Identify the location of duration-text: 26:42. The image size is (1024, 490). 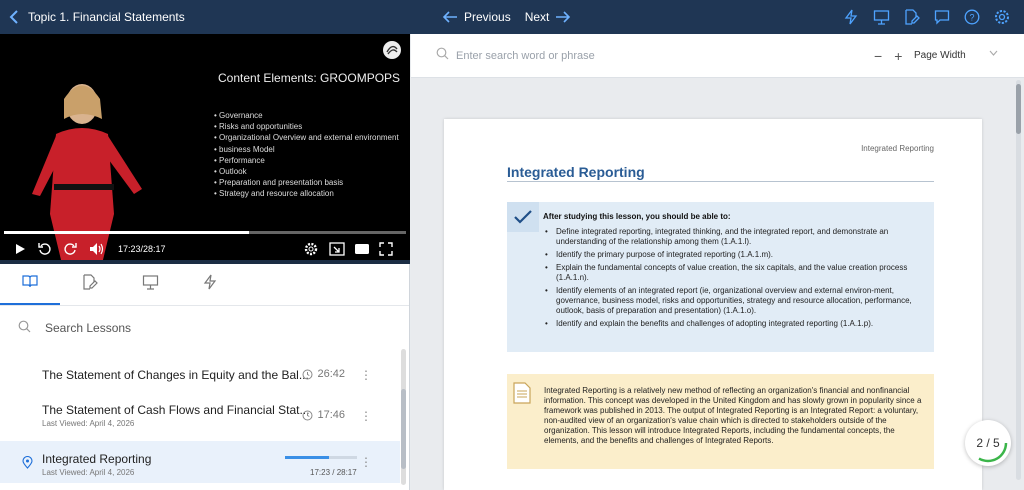
(331, 374).